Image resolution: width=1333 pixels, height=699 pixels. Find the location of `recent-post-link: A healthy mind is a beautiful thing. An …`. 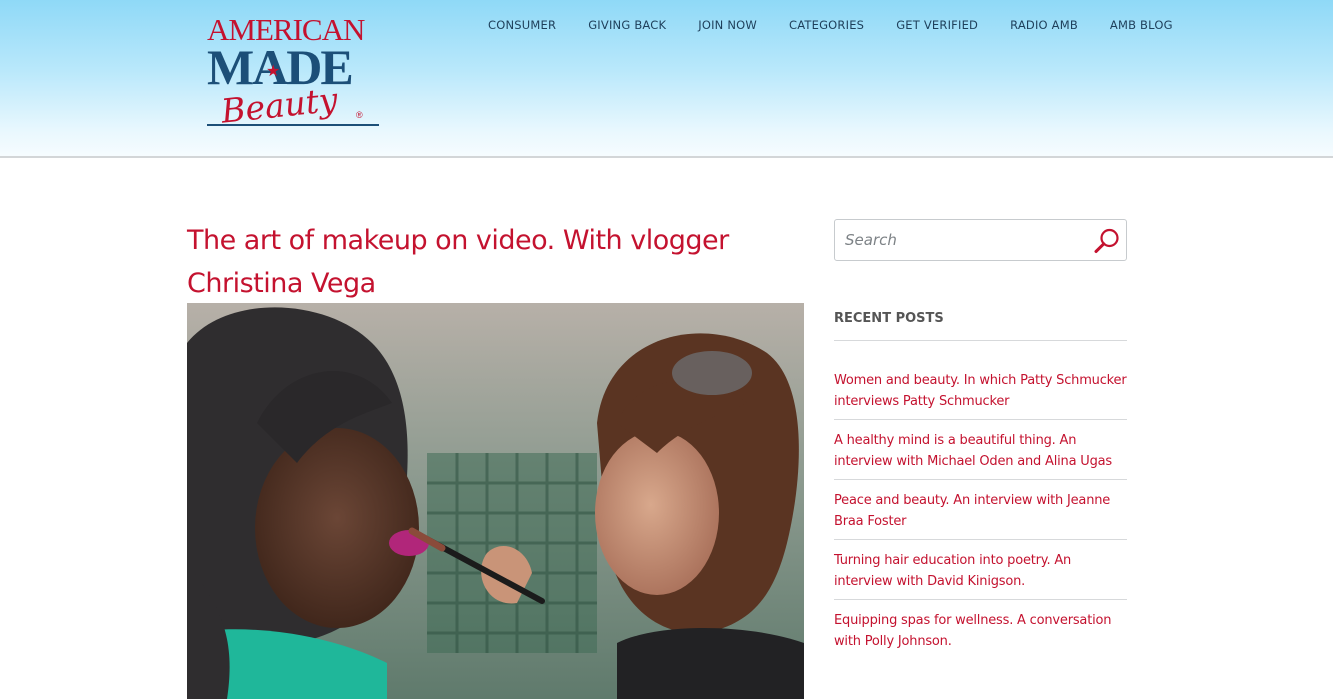

recent-post-link: A healthy mind is a beautiful thing. An … is located at coordinates (980, 451).